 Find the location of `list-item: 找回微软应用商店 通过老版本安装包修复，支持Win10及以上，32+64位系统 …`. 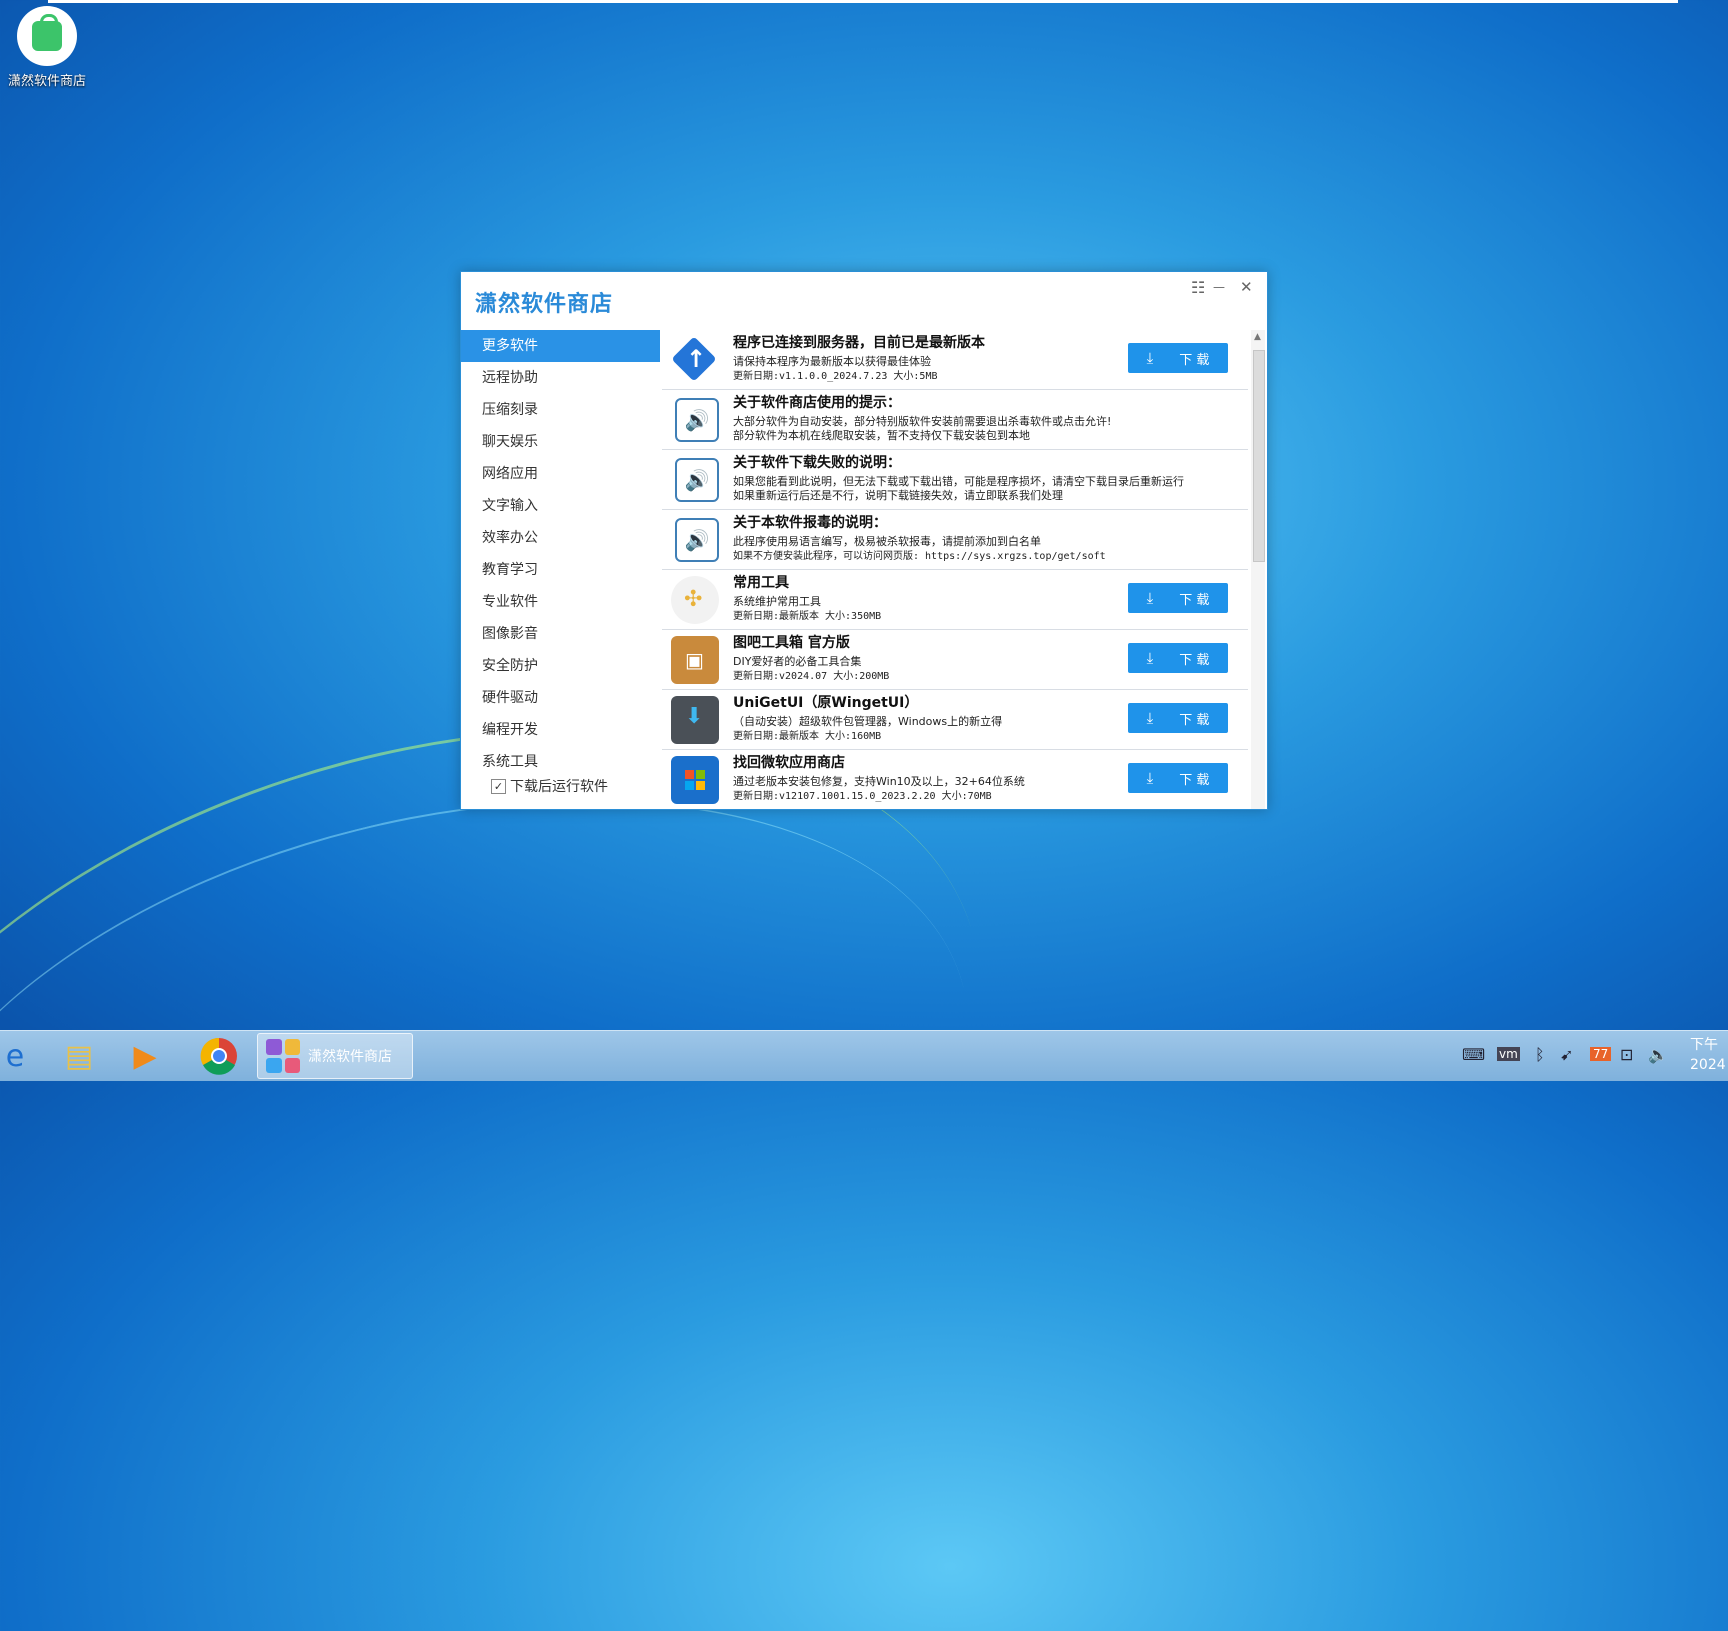

list-item: 找回微软应用商店 通过老版本安装包修复，支持Win10及以上，32+64位系统 … is located at coordinates (955, 779).